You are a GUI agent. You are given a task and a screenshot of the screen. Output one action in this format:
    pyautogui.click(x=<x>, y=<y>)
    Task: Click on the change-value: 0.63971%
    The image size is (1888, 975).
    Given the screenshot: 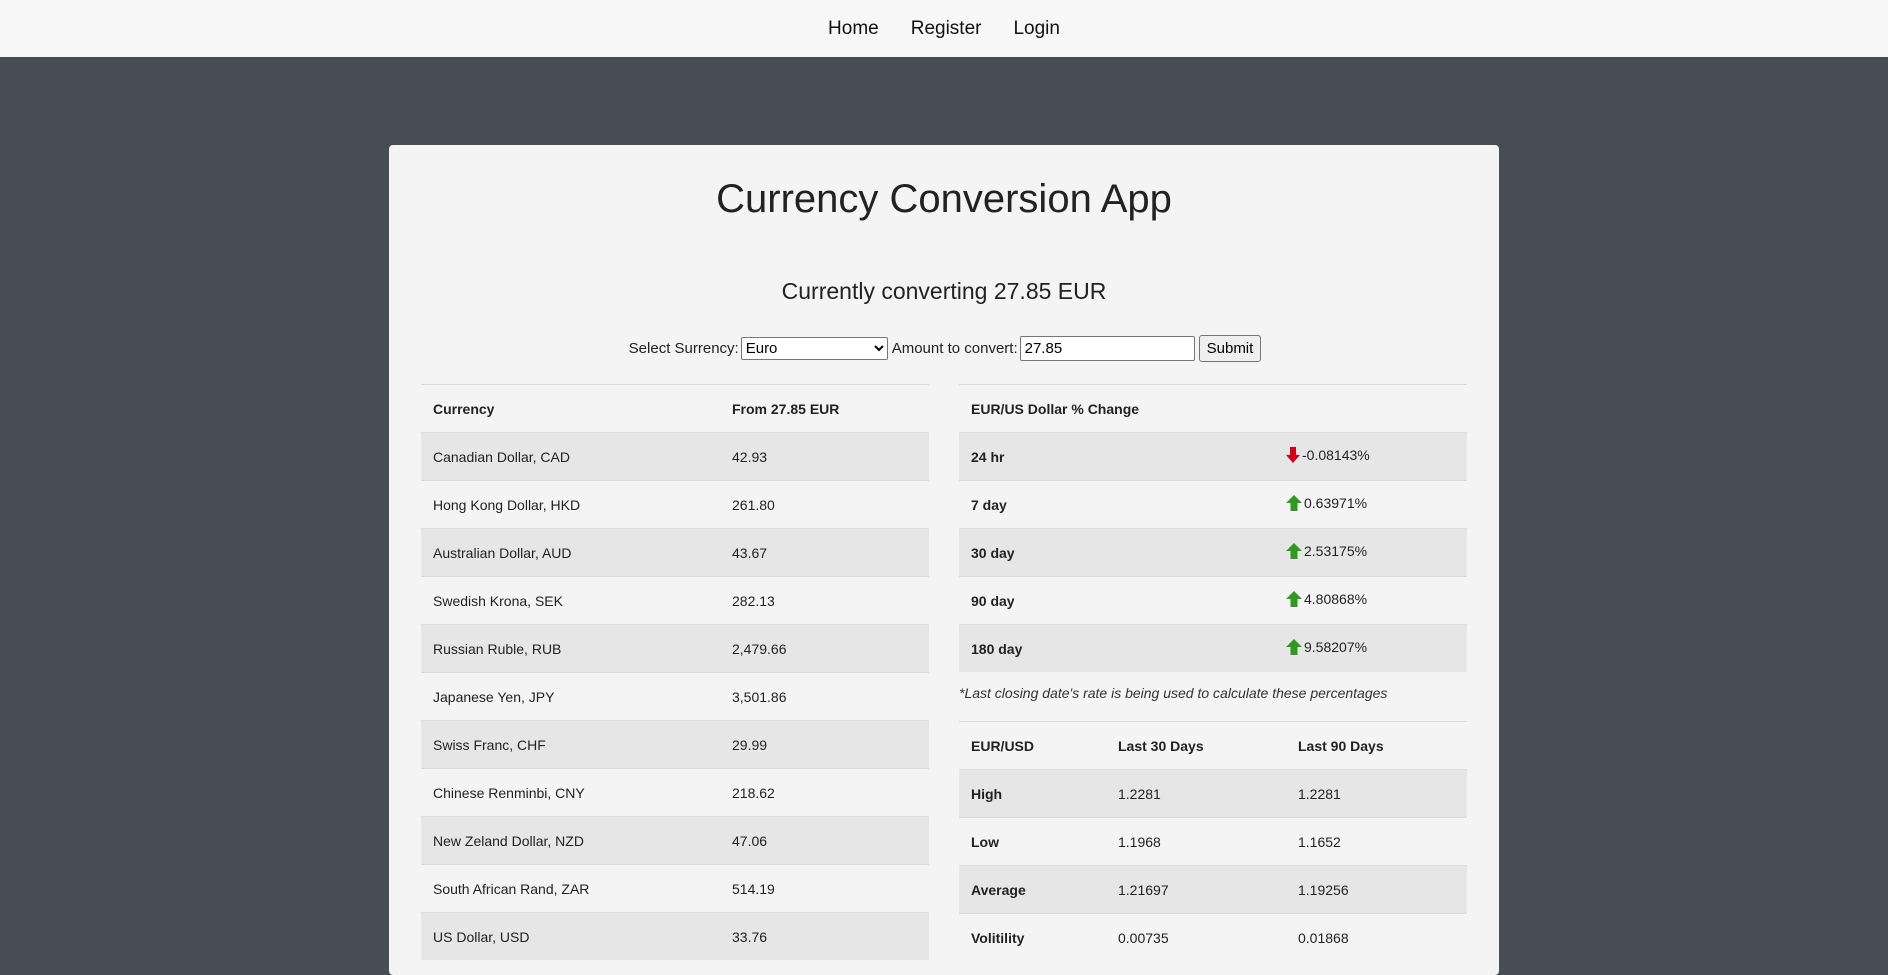 What is the action you would take?
    pyautogui.click(x=1336, y=503)
    